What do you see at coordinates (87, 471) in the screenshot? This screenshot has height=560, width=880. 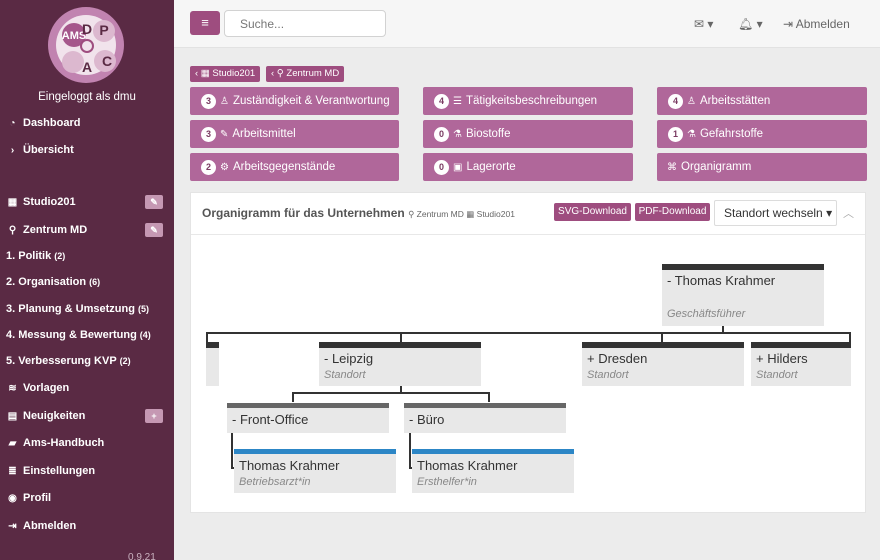 I see `sidebar-item-einstellungen: ≣ Einstellungen` at bounding box center [87, 471].